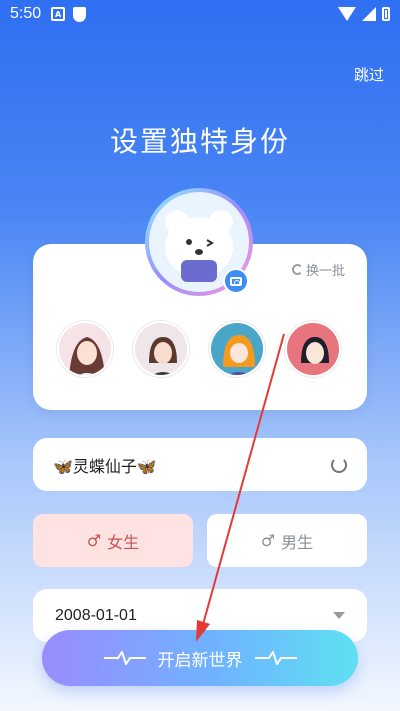 This screenshot has height=711, width=400. What do you see at coordinates (105, 466) in the screenshot?
I see `nickname-value: 🦋灵蝶仙子🦋` at bounding box center [105, 466].